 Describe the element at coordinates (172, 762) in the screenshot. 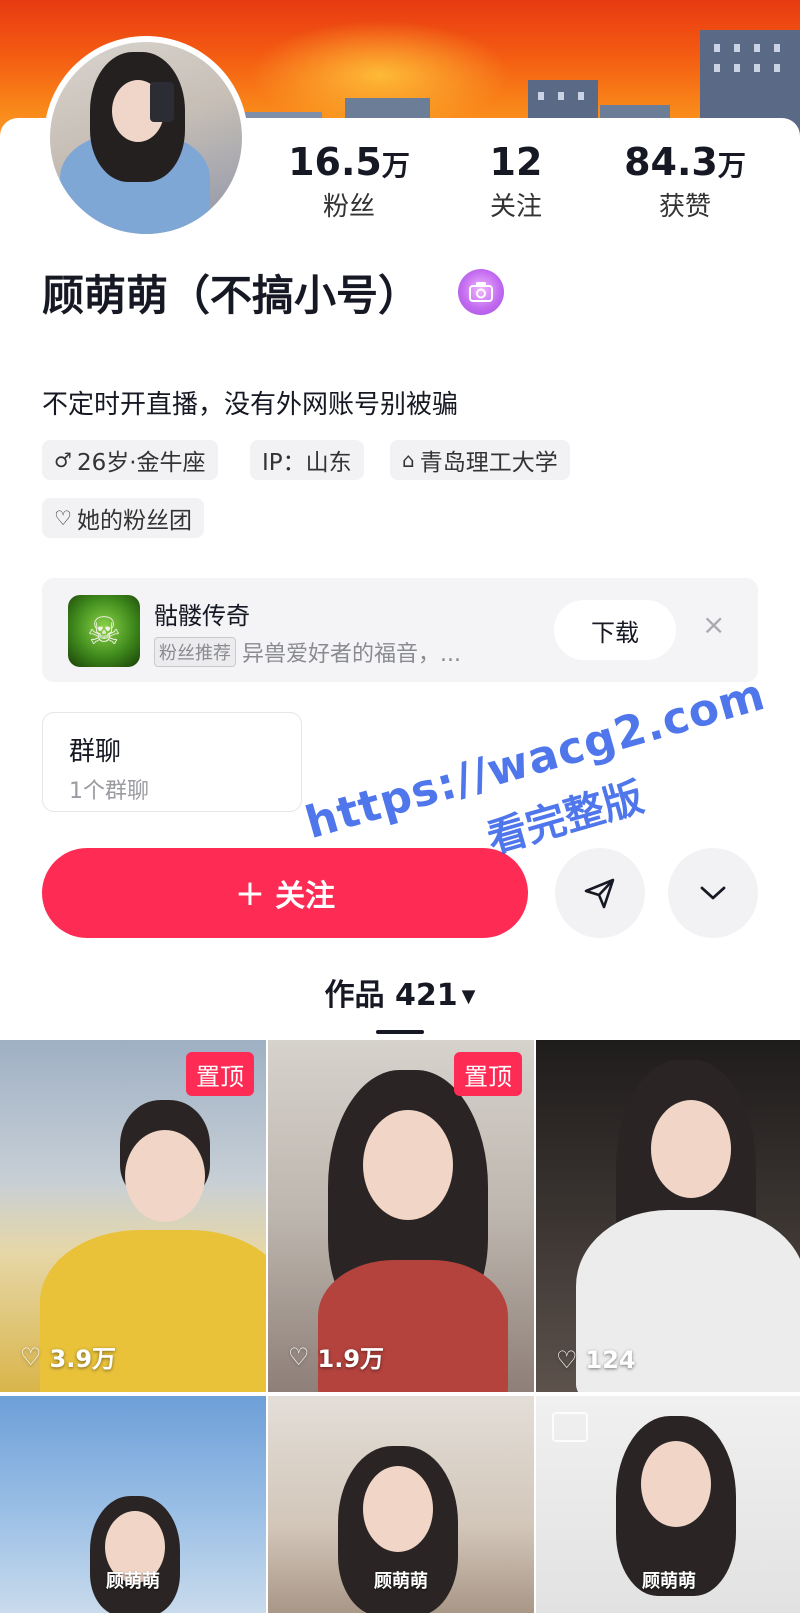

I see `group-chat-card: 群聊 1个群聊` at that location.